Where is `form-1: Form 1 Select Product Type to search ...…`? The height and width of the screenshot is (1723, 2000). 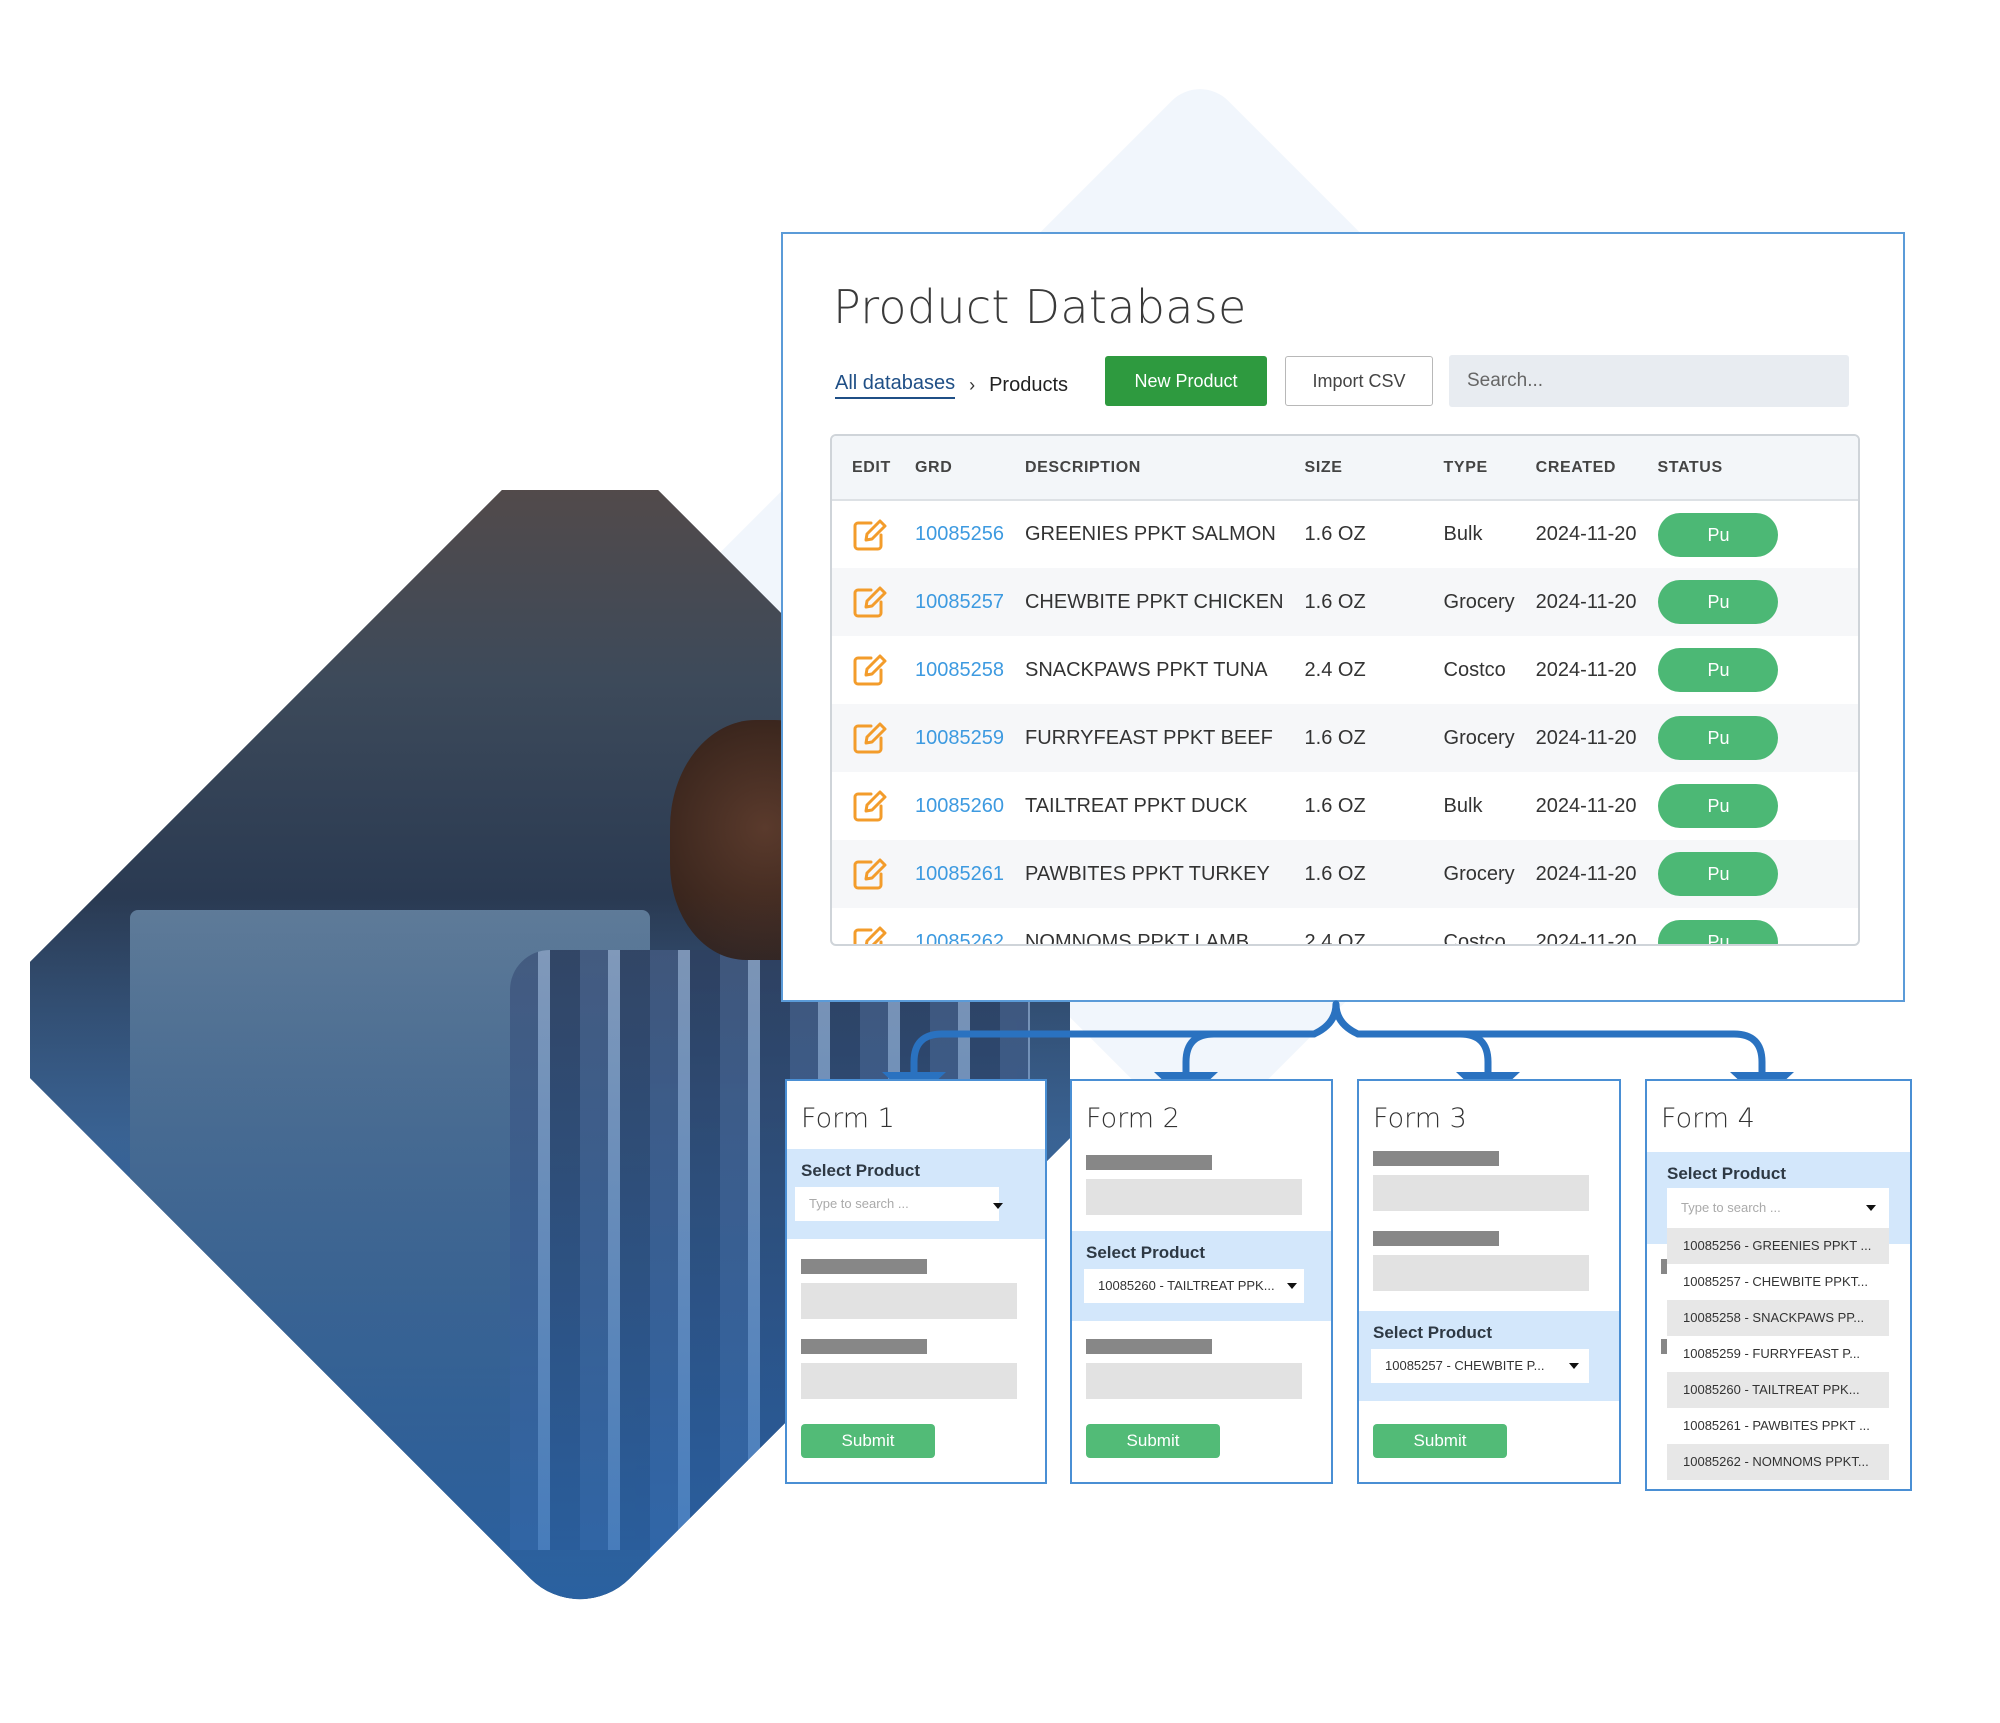 form-1: Form 1 Select Product Type to search ...… is located at coordinates (916, 1281).